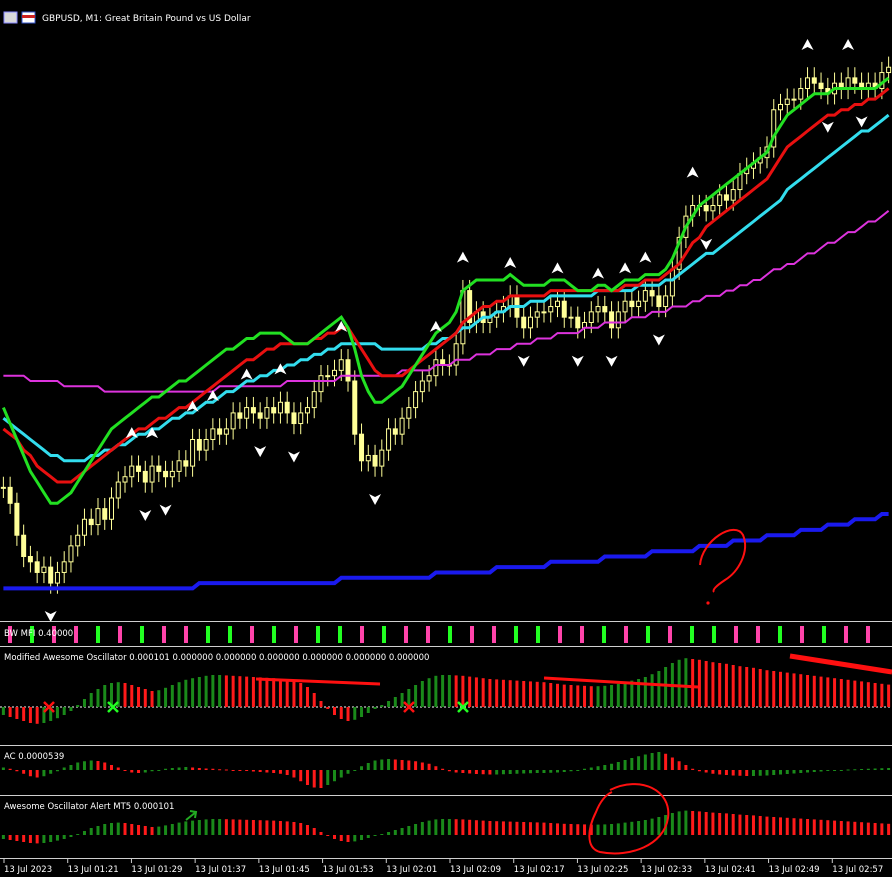 The height and width of the screenshot is (877, 892). What do you see at coordinates (348, 870) in the screenshot?
I see `time-tick-label: 13 Jul 01:53` at bounding box center [348, 870].